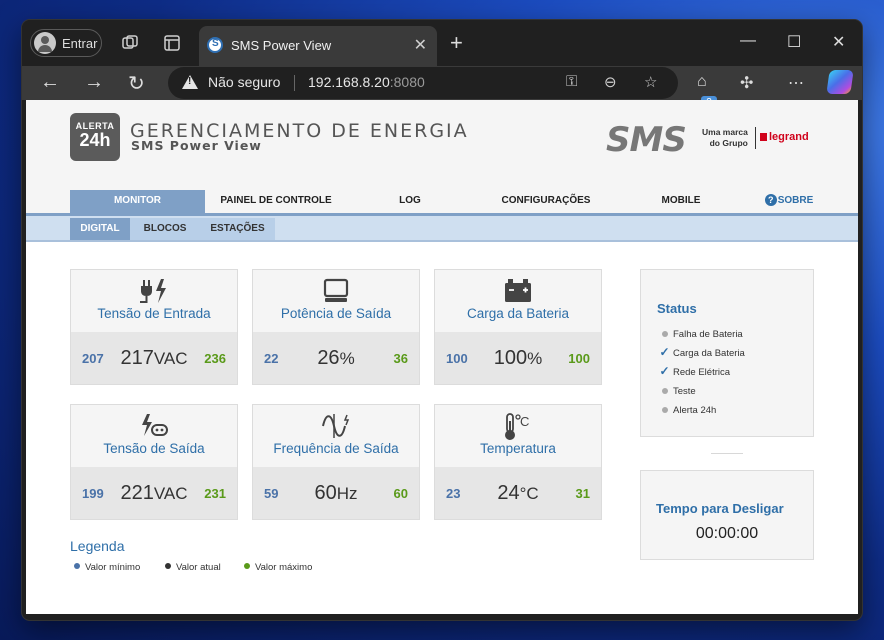 This screenshot has width=884, height=640. I want to click on shutdown-panel: Tempo para Desligar 00:00:00, so click(727, 515).